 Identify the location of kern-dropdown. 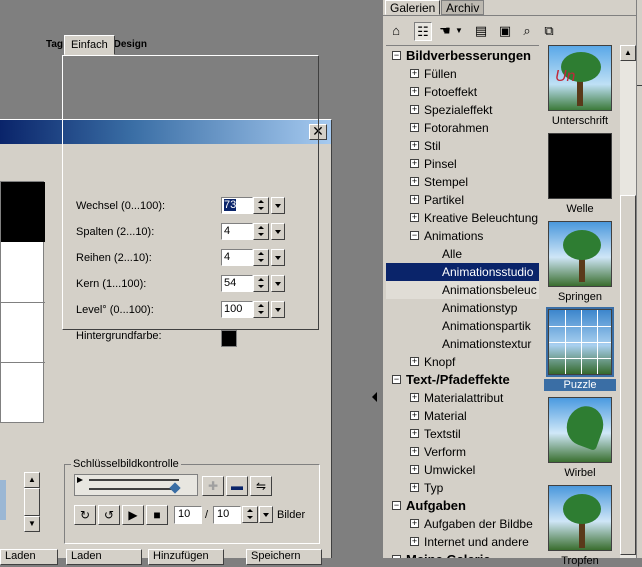
(278, 283).